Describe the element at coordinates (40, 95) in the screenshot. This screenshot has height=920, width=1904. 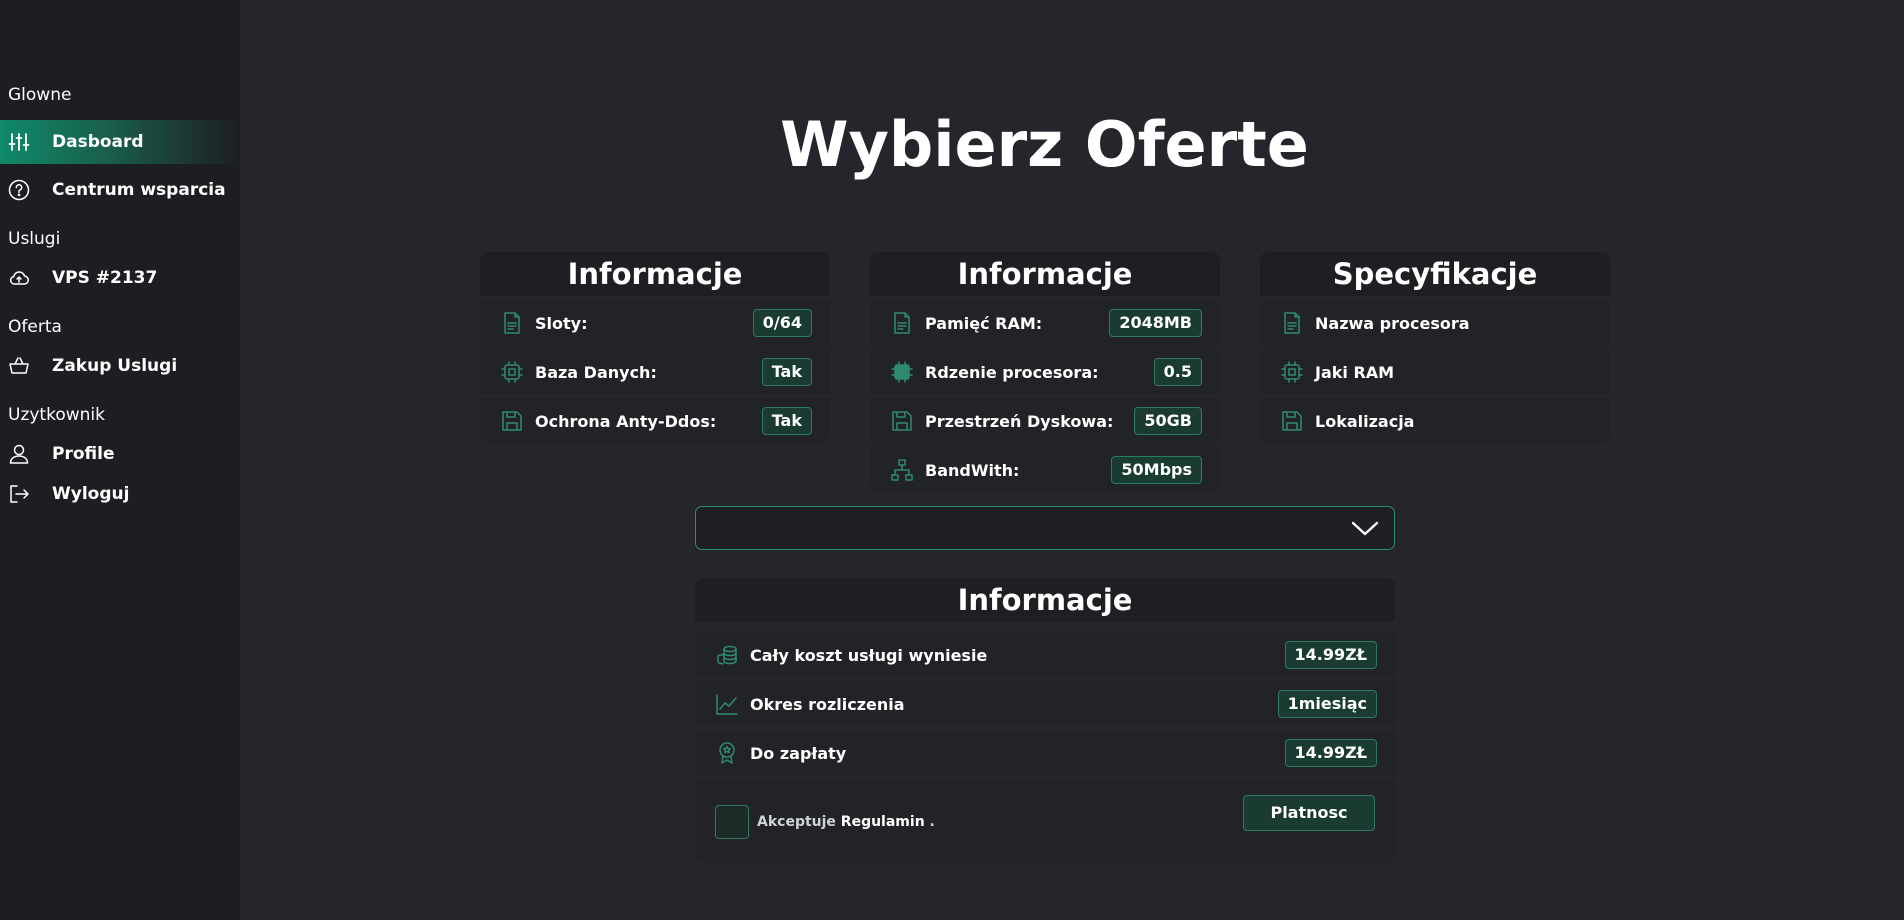
I see `section-title-glowne: Glowne` at that location.